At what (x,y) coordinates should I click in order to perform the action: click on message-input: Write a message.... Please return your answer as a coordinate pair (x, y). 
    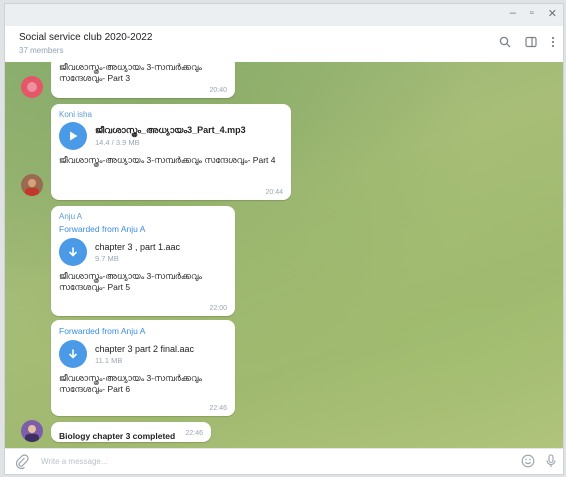
    Looking at the image, I should click on (74, 461).